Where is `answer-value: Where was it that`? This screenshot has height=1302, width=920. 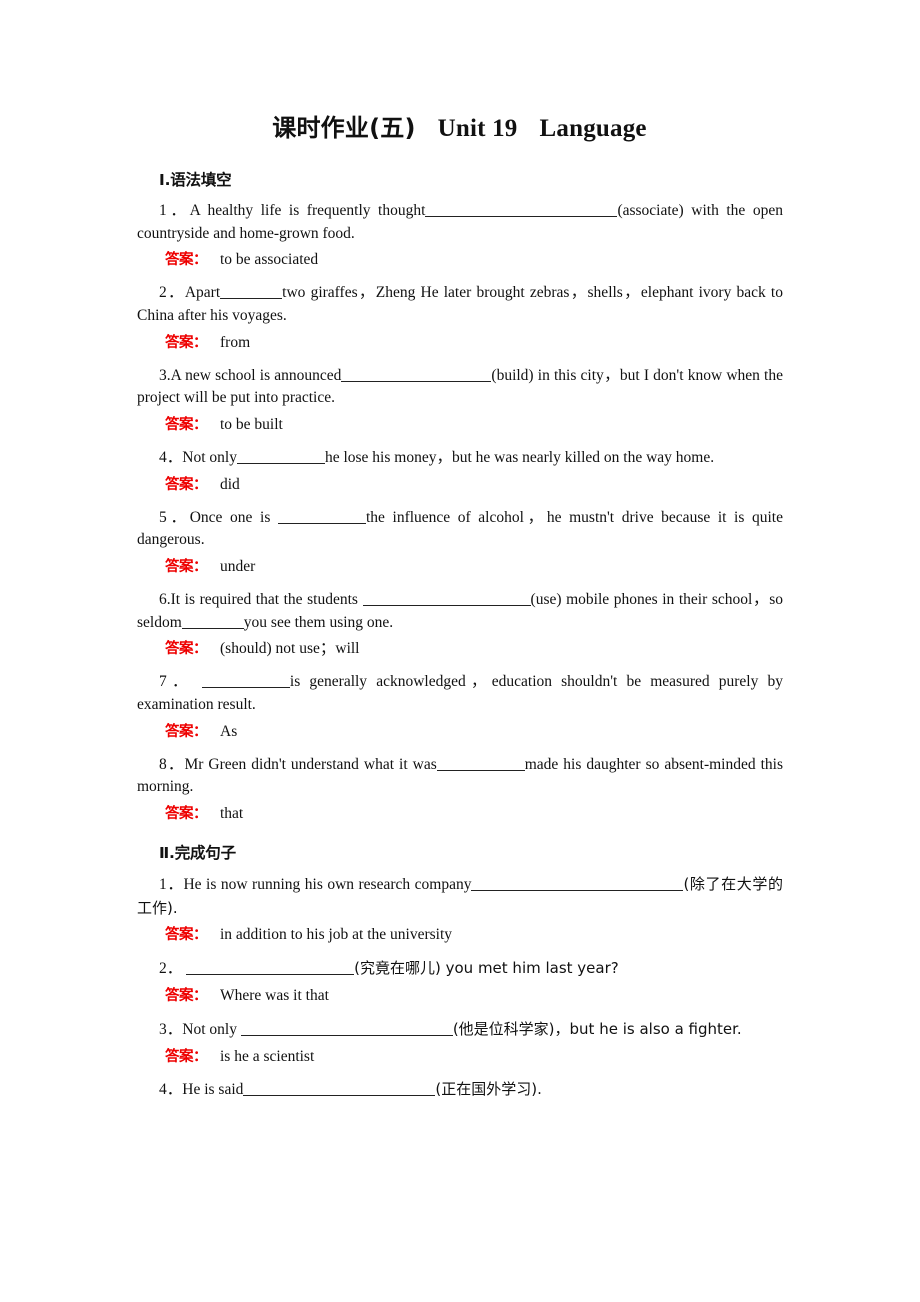
answer-value: Where was it that is located at coordinates (274, 995).